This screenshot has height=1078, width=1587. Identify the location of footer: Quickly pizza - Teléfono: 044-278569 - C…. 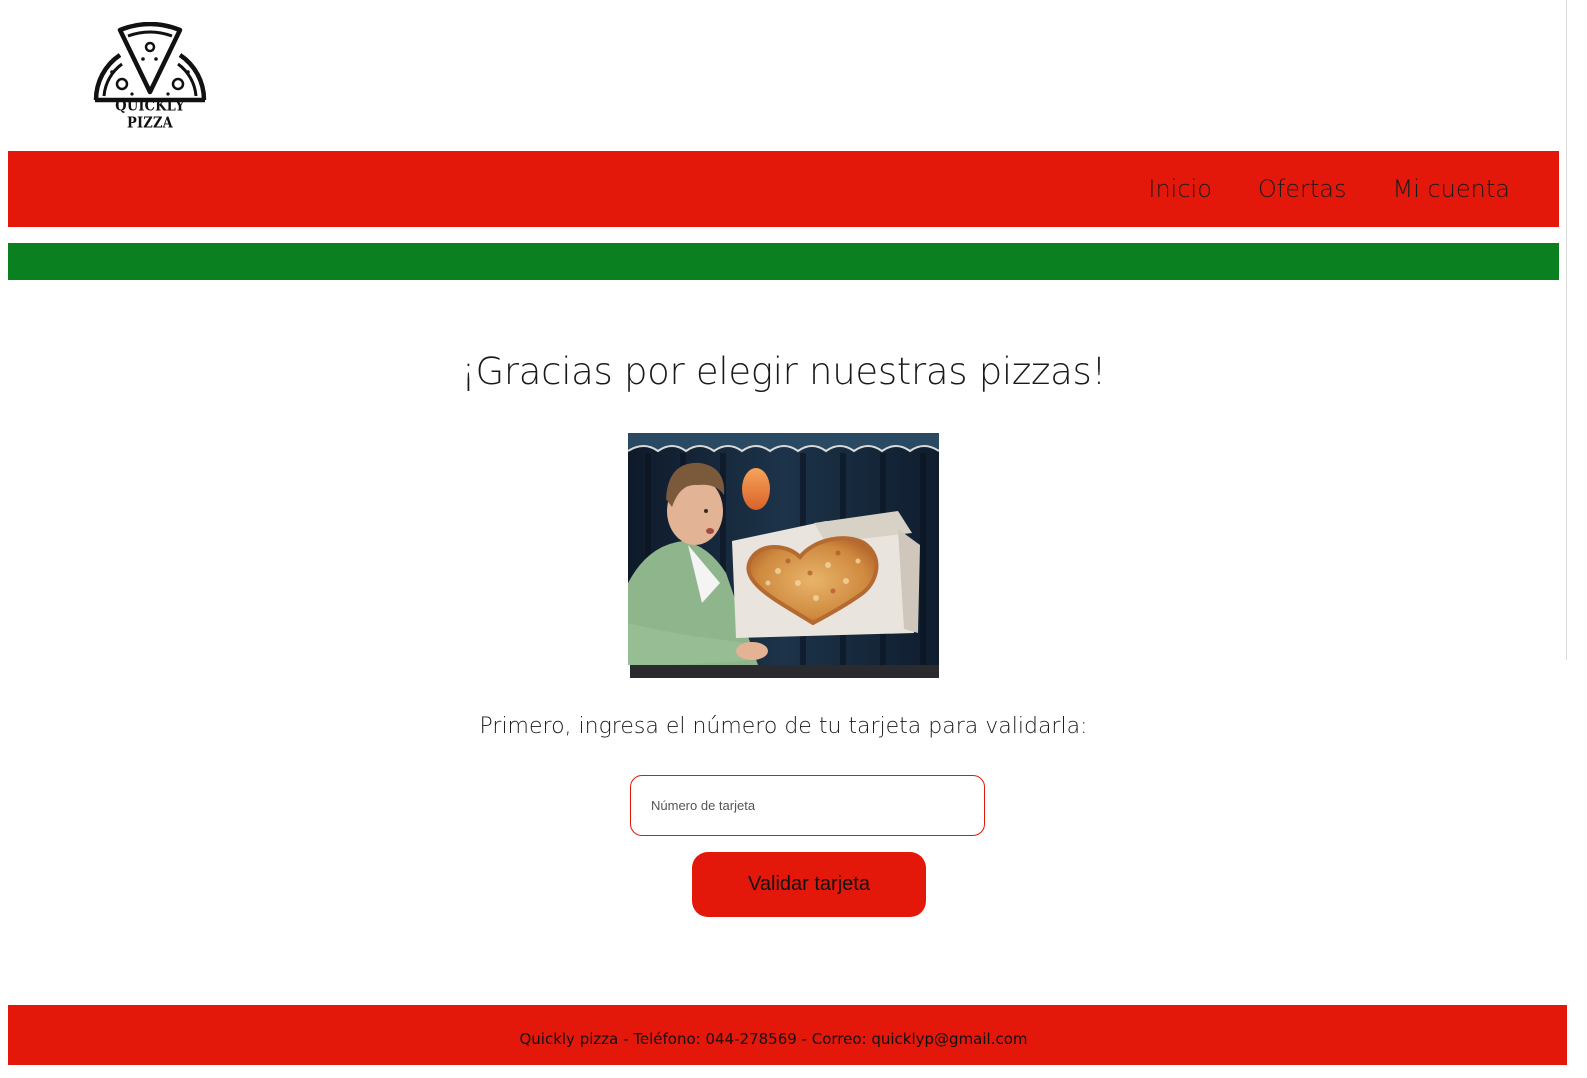
(787, 1035).